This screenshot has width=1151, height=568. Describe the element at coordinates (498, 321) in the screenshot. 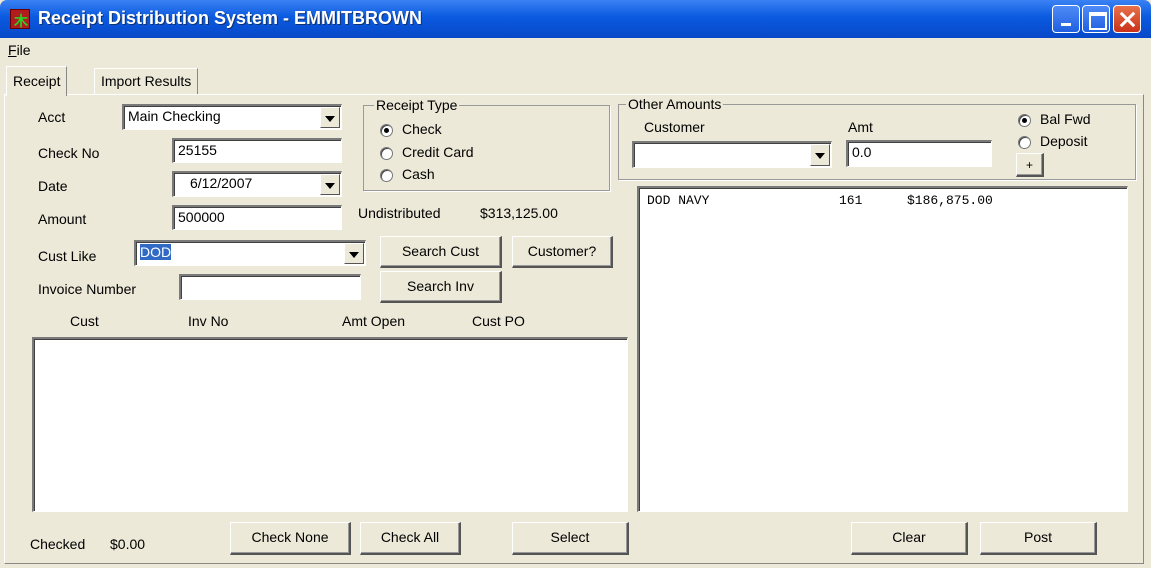

I see `col-header-cust-po: Cust PO` at that location.